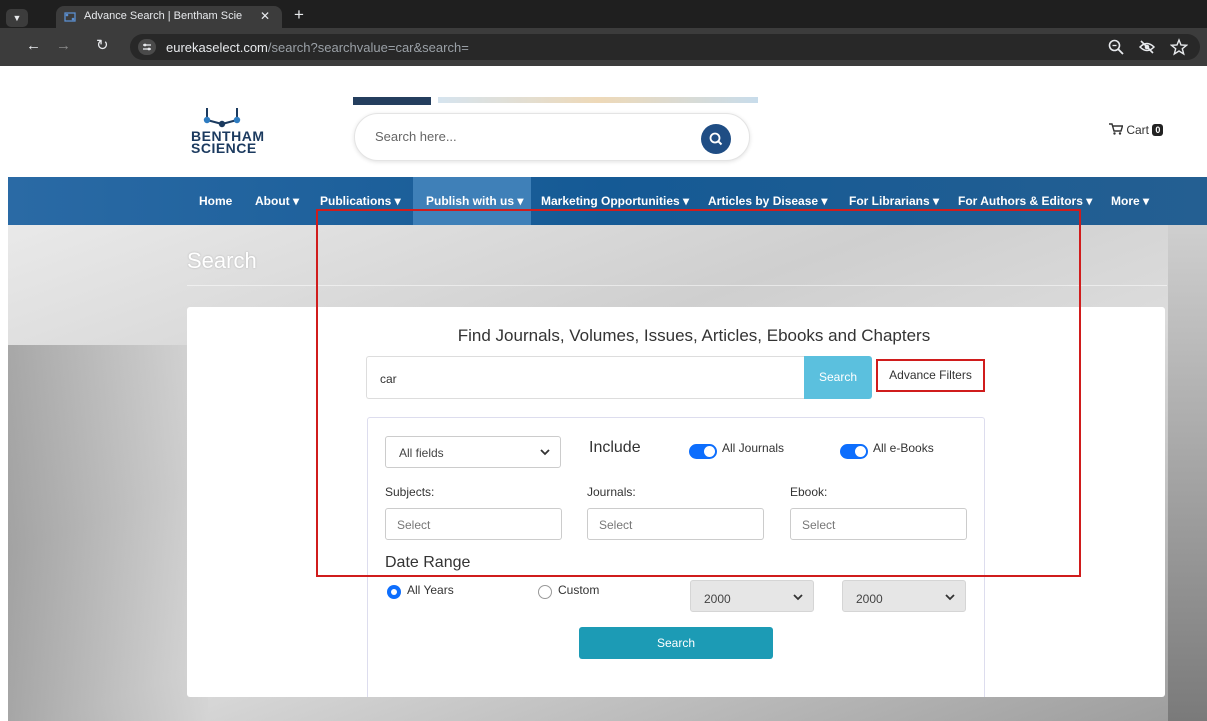  What do you see at coordinates (299, 15) in the screenshot?
I see `new-tab-icon: +` at bounding box center [299, 15].